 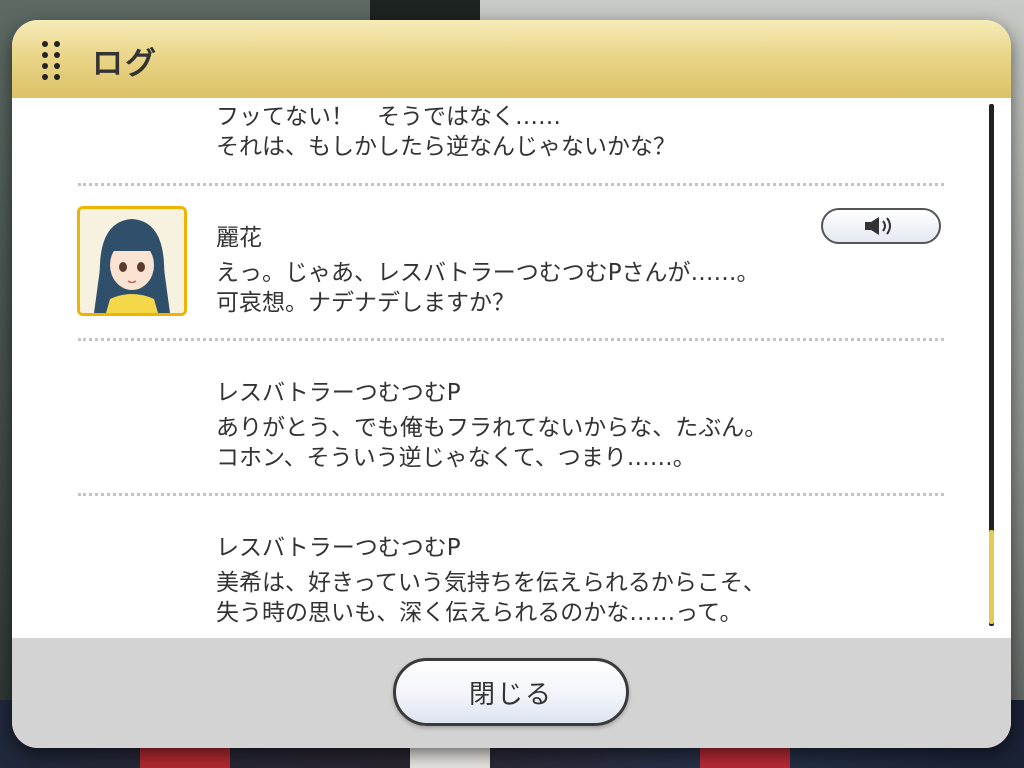 I want to click on dialog-title: ログ, so click(x=125, y=64).